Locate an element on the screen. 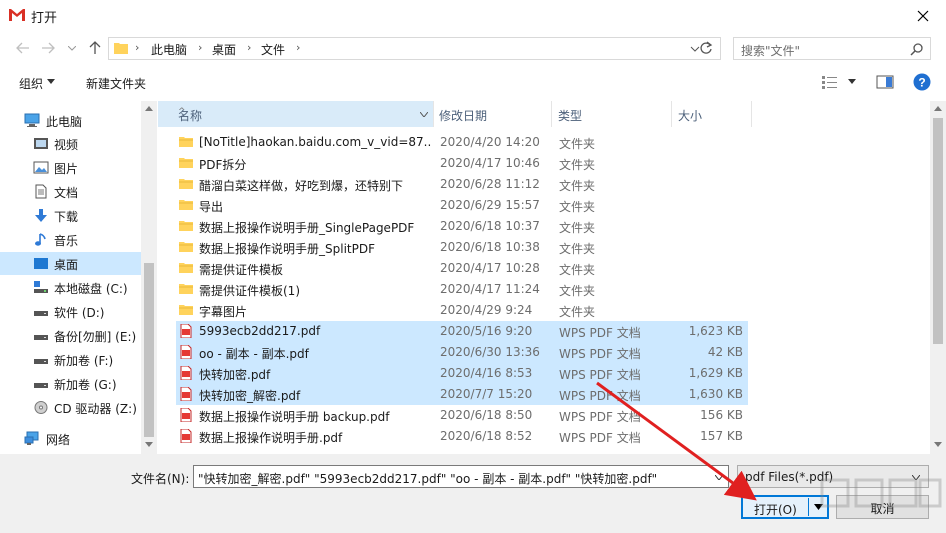 This screenshot has height=533, width=946. nav-item-label: 音乐 is located at coordinates (66, 241).